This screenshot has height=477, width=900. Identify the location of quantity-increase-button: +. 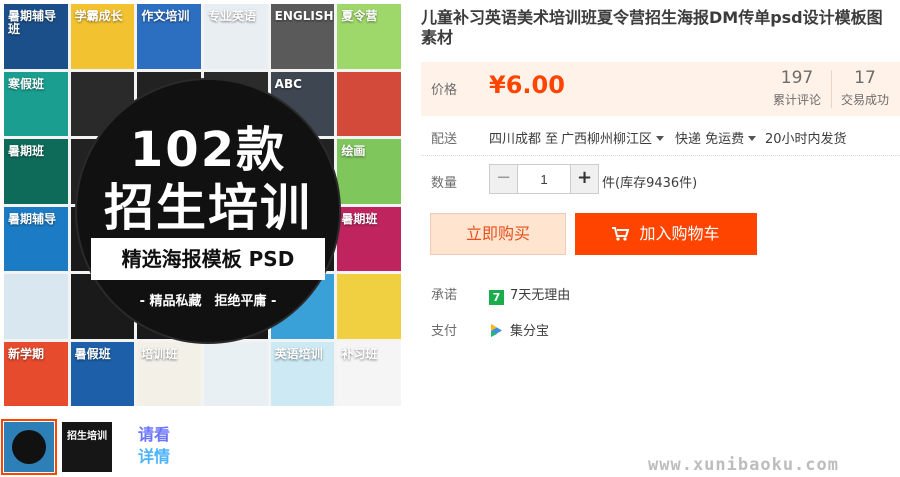
(584, 179).